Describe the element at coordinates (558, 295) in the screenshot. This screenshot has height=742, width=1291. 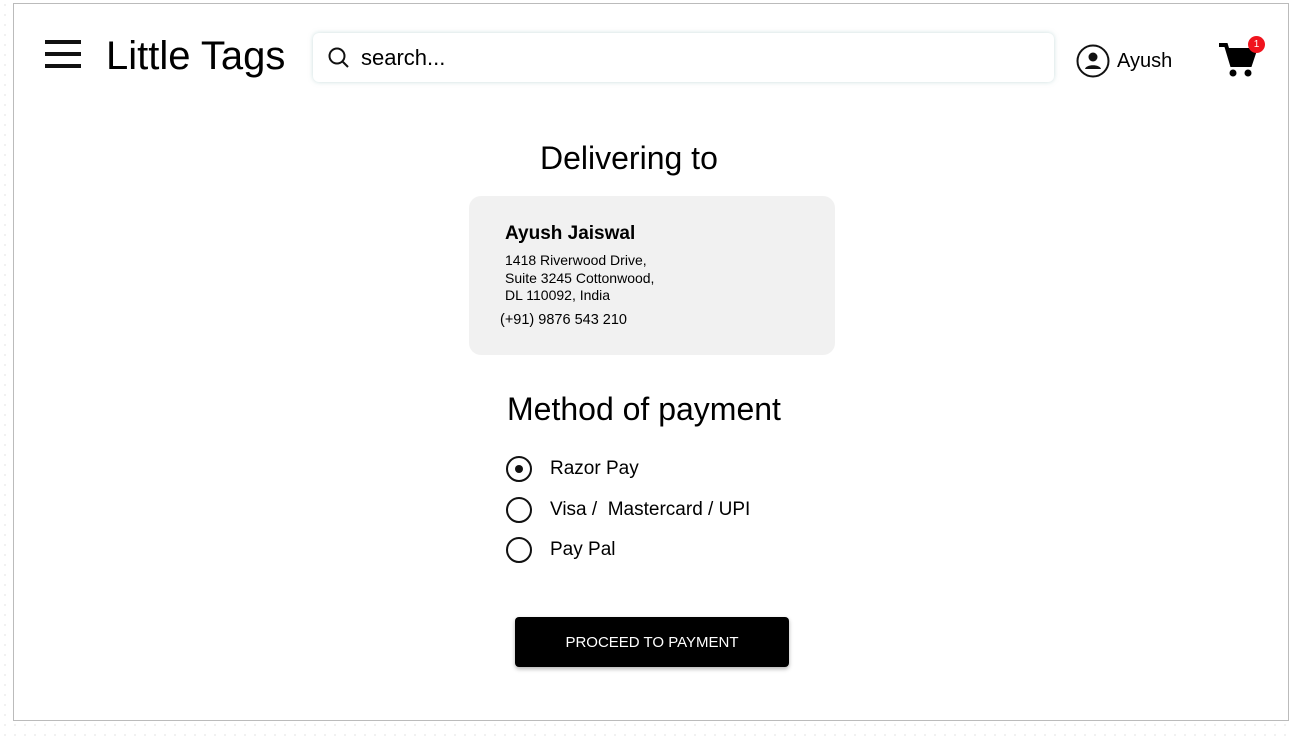
I see `address-line: DL 110092, India` at that location.